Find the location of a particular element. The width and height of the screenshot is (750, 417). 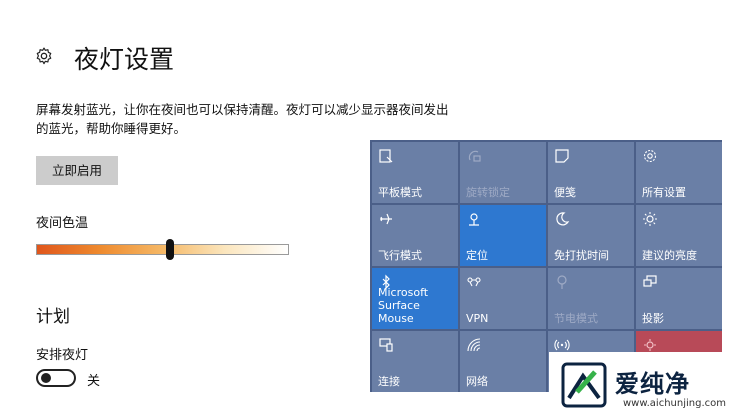

tile-label: Microsoft Surface Mouse is located at coordinates (403, 305).